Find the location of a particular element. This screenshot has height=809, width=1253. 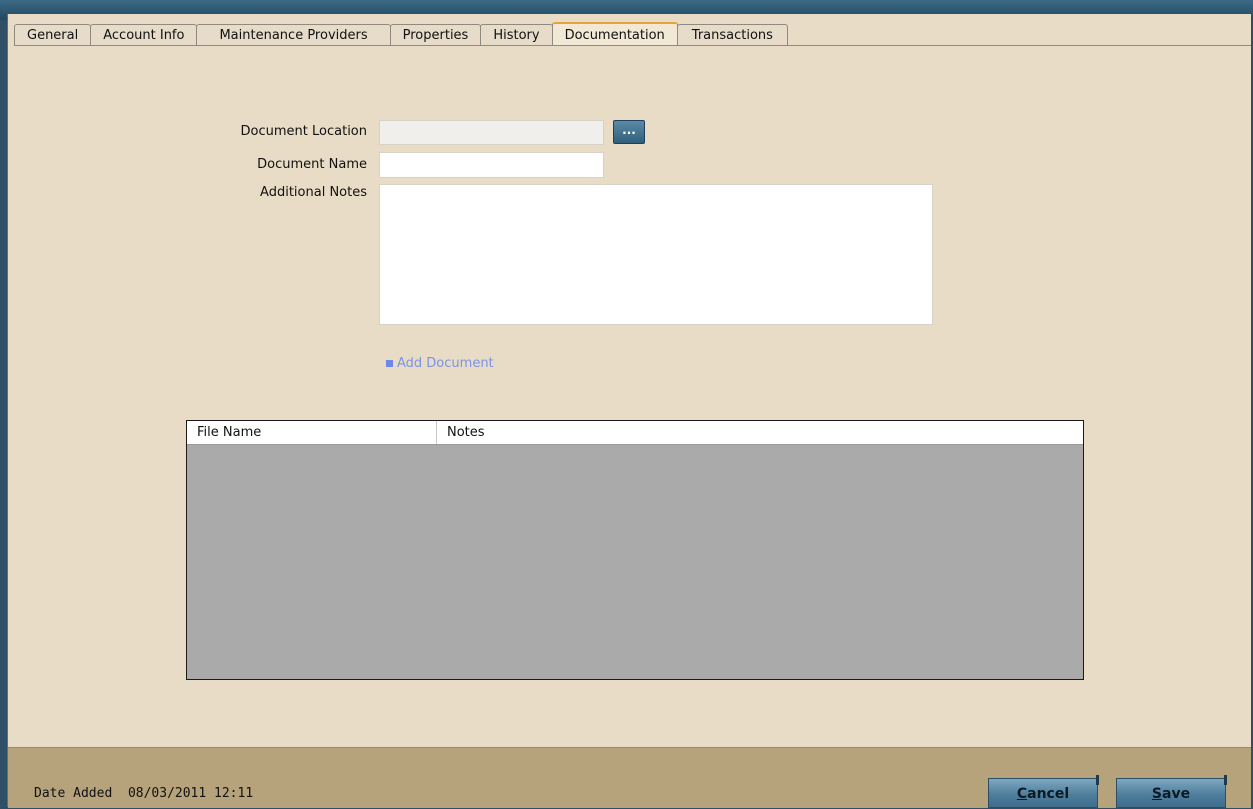

tab-transactions: Transactions is located at coordinates (732, 35).